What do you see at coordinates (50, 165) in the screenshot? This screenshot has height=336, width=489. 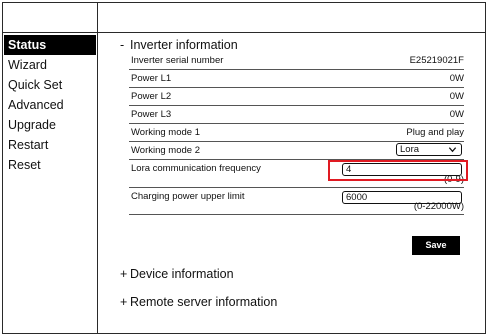 I see `nav-item-reset: Reset` at bounding box center [50, 165].